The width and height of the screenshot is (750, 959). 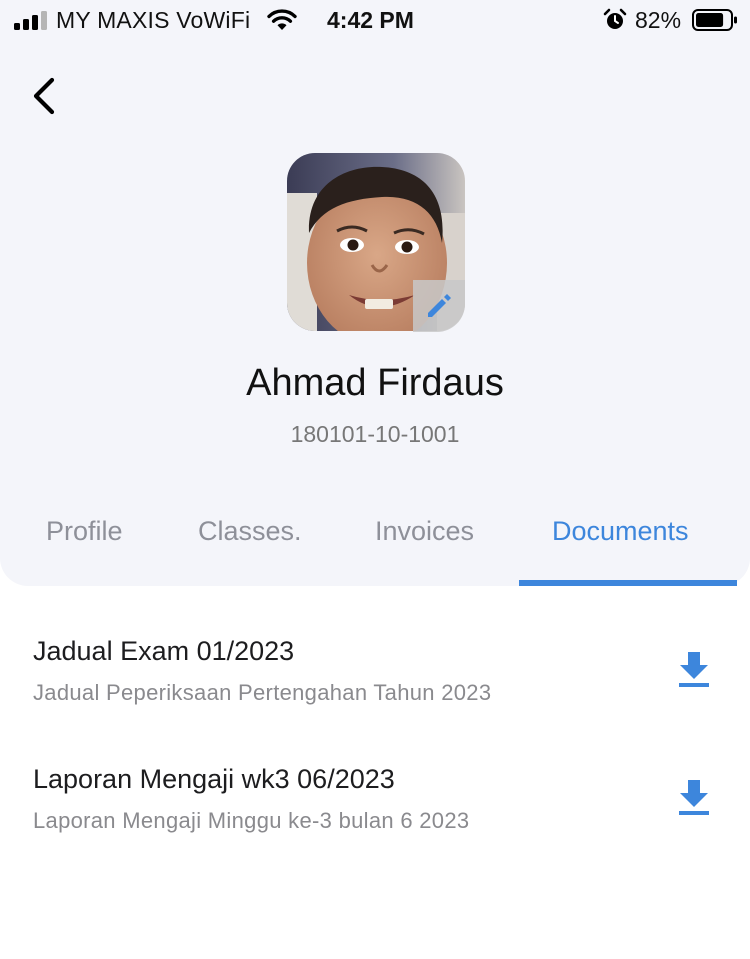 I want to click on carrier-name: MY MAXIS VoWiFi, so click(x=153, y=20).